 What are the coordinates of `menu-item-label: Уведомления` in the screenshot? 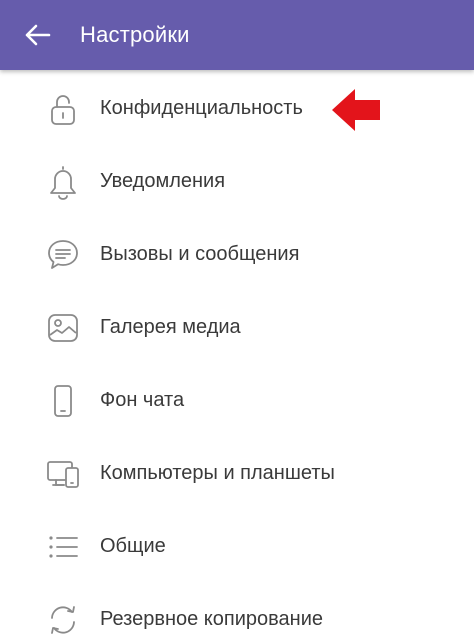 It's located at (163, 181).